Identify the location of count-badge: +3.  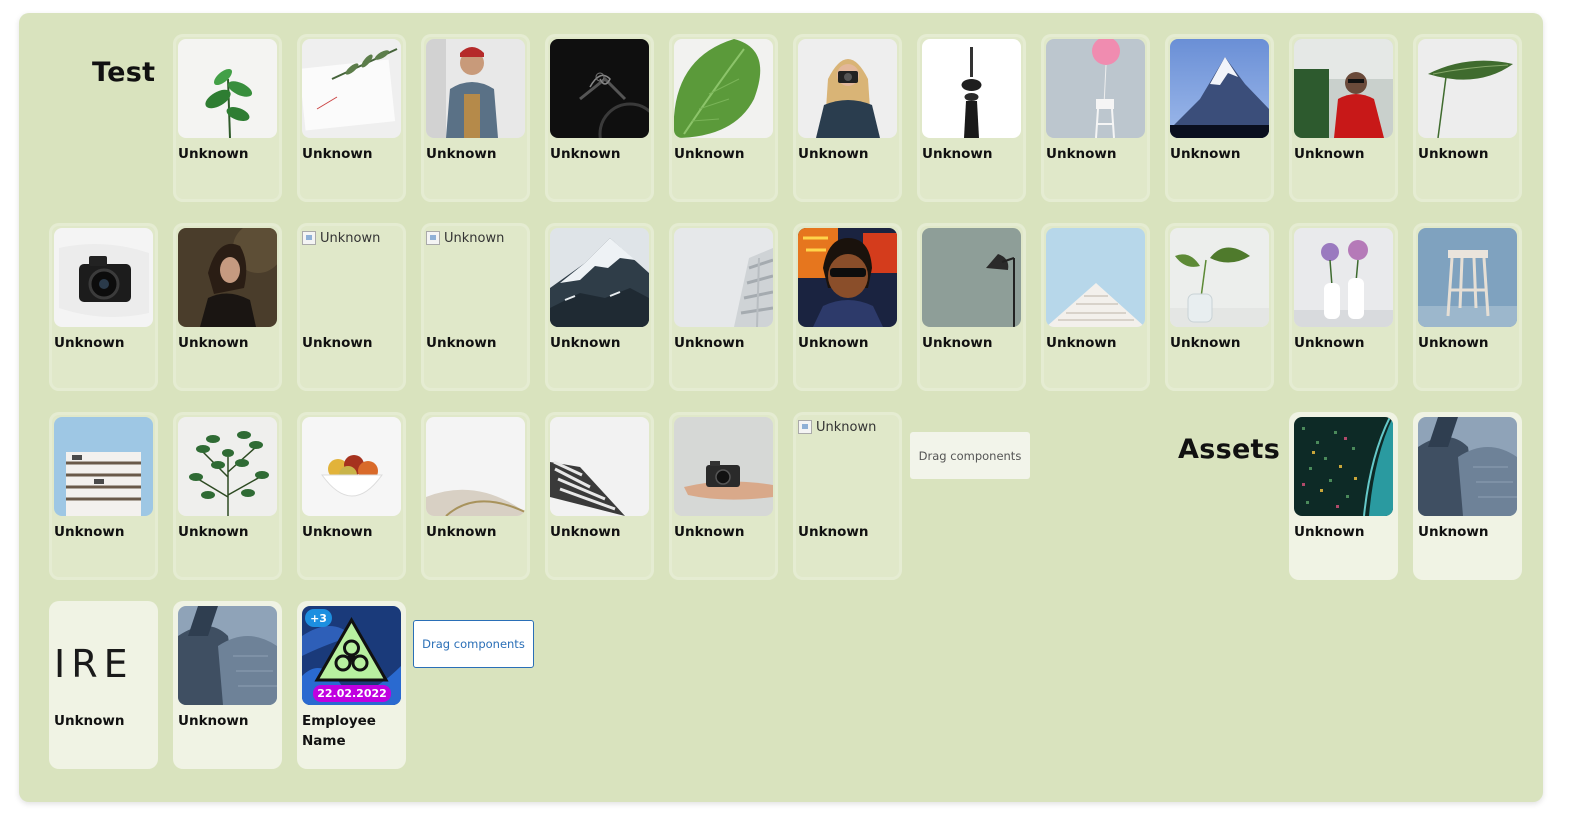
(318, 618).